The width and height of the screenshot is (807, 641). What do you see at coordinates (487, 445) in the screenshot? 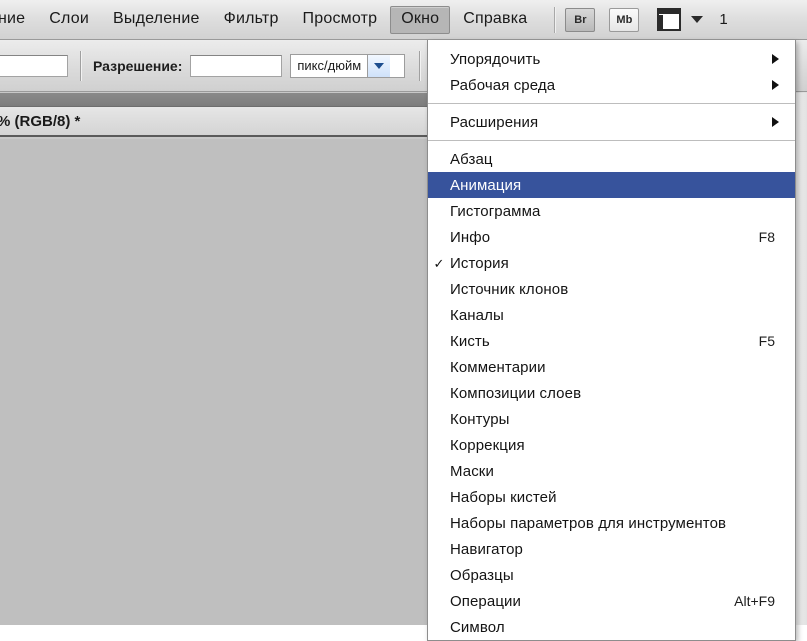
I see `menu-item-label: Коррекция` at bounding box center [487, 445].